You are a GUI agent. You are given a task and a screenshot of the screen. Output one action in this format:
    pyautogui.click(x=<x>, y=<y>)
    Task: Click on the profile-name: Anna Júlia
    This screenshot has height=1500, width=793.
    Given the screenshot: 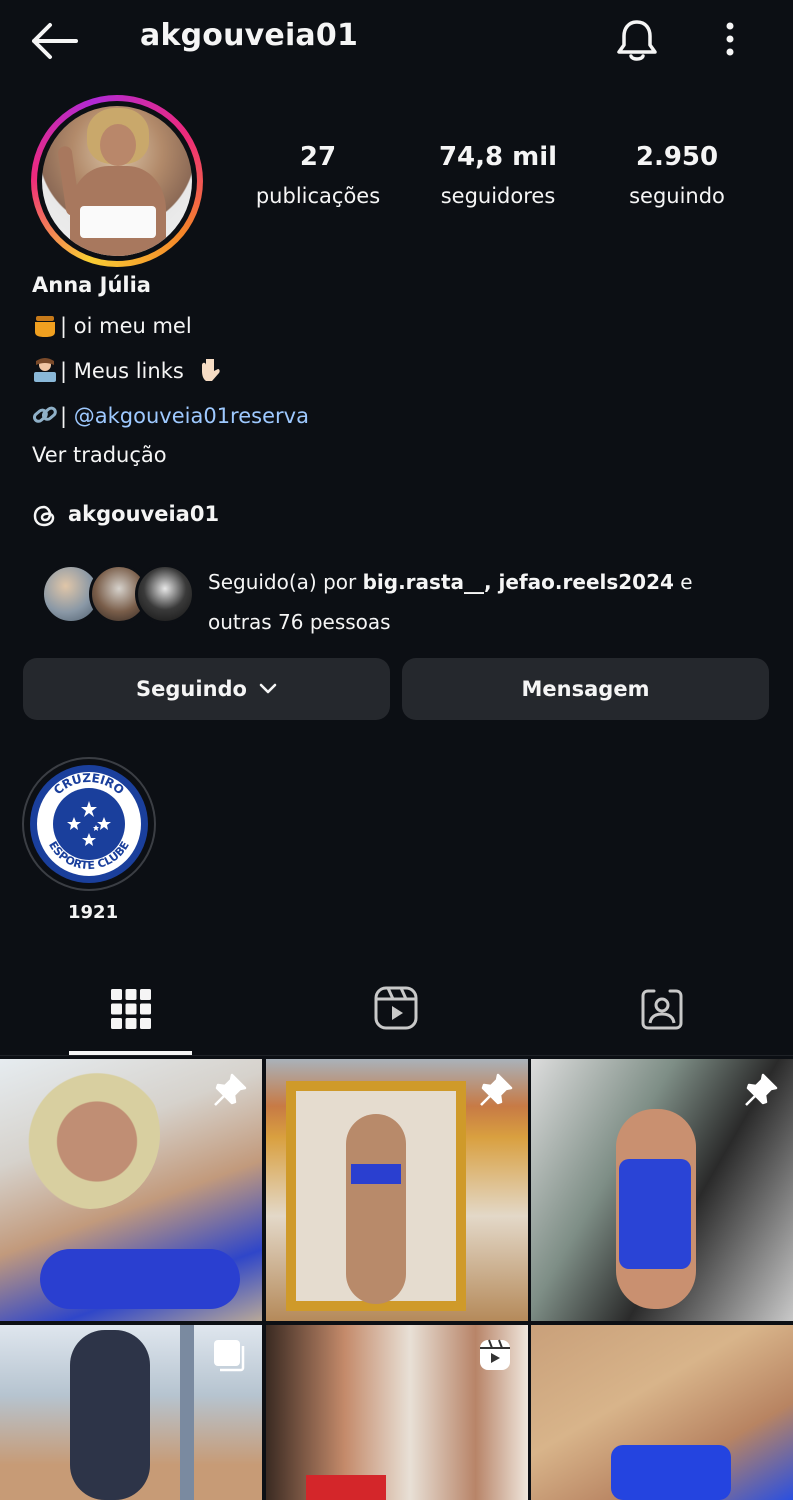 What is the action you would take?
    pyautogui.click(x=91, y=285)
    